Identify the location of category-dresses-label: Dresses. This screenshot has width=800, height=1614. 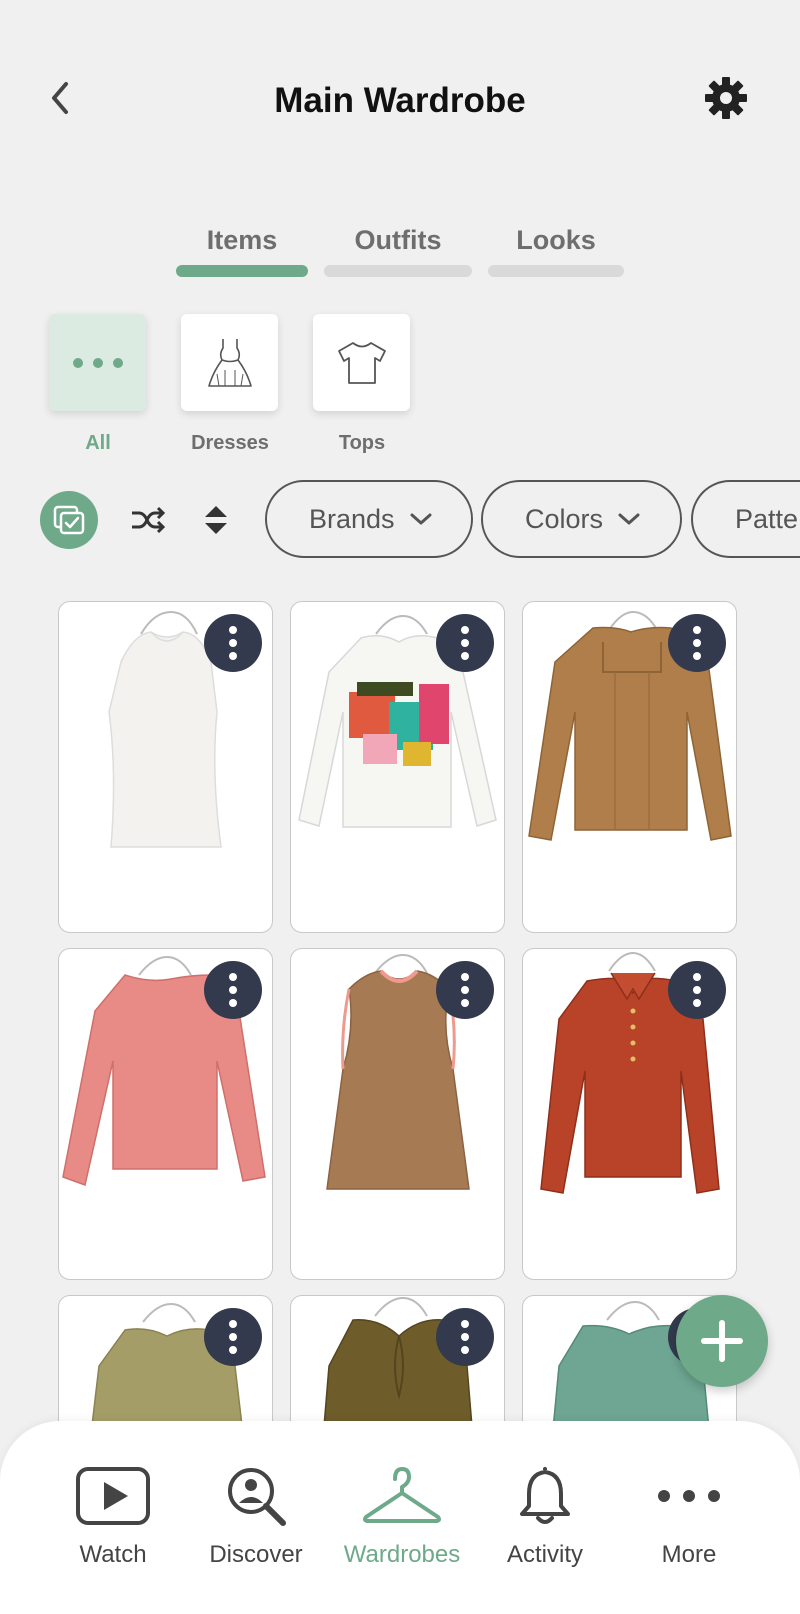
(230, 443).